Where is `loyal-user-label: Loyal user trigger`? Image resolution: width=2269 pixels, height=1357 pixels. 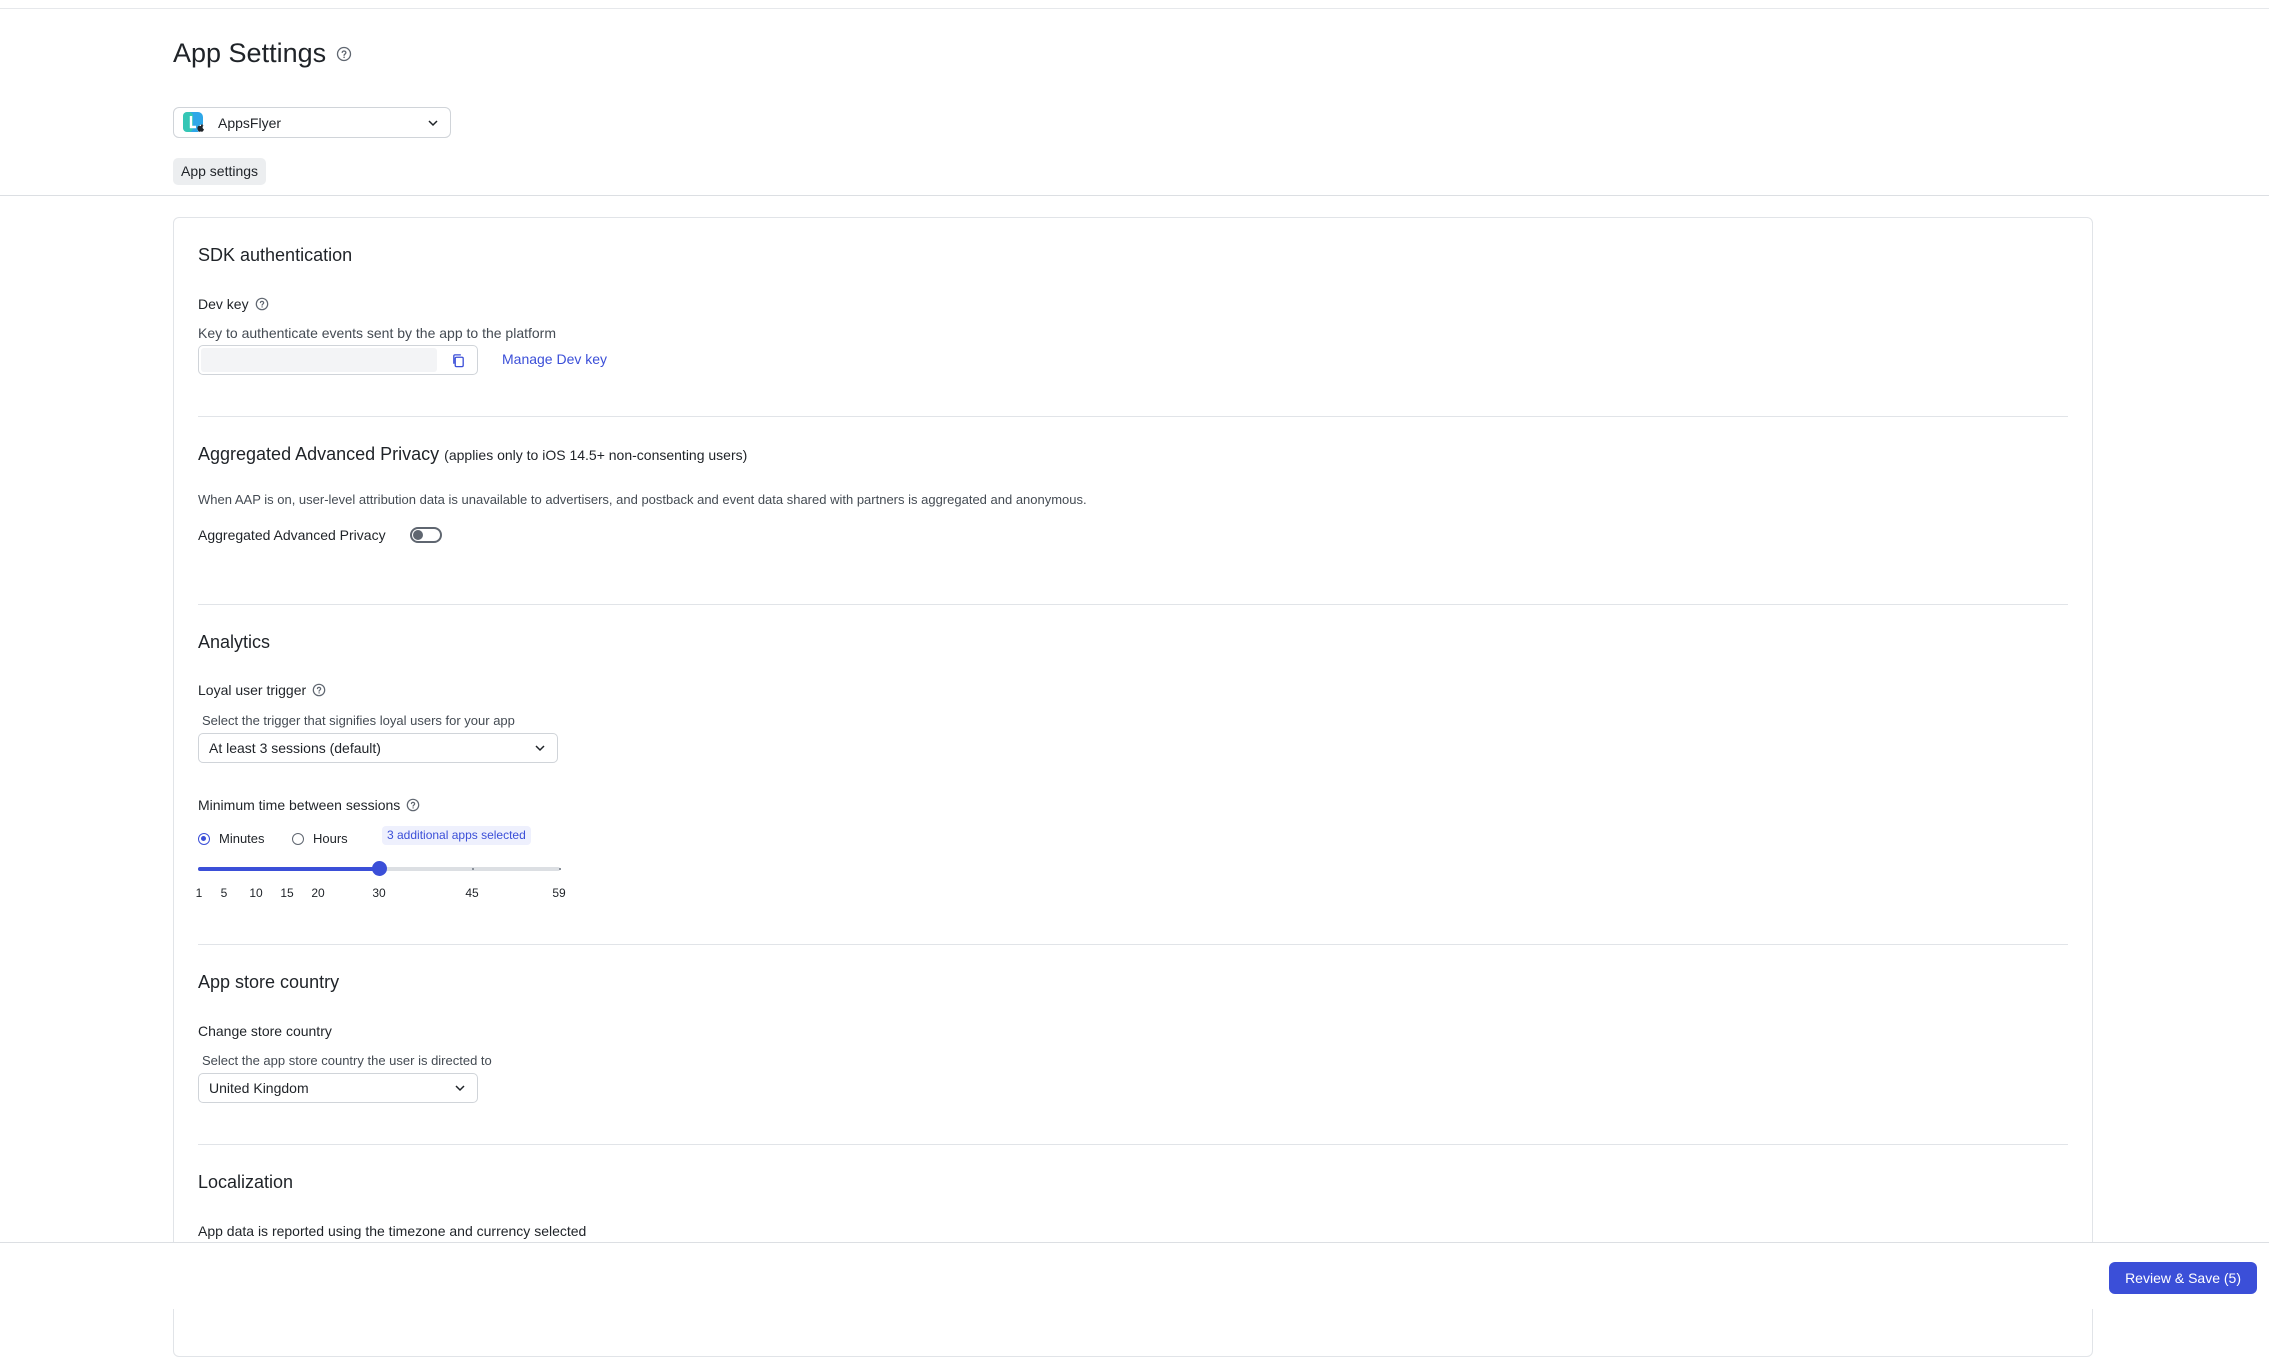 loyal-user-label: Loyal user trigger is located at coordinates (262, 690).